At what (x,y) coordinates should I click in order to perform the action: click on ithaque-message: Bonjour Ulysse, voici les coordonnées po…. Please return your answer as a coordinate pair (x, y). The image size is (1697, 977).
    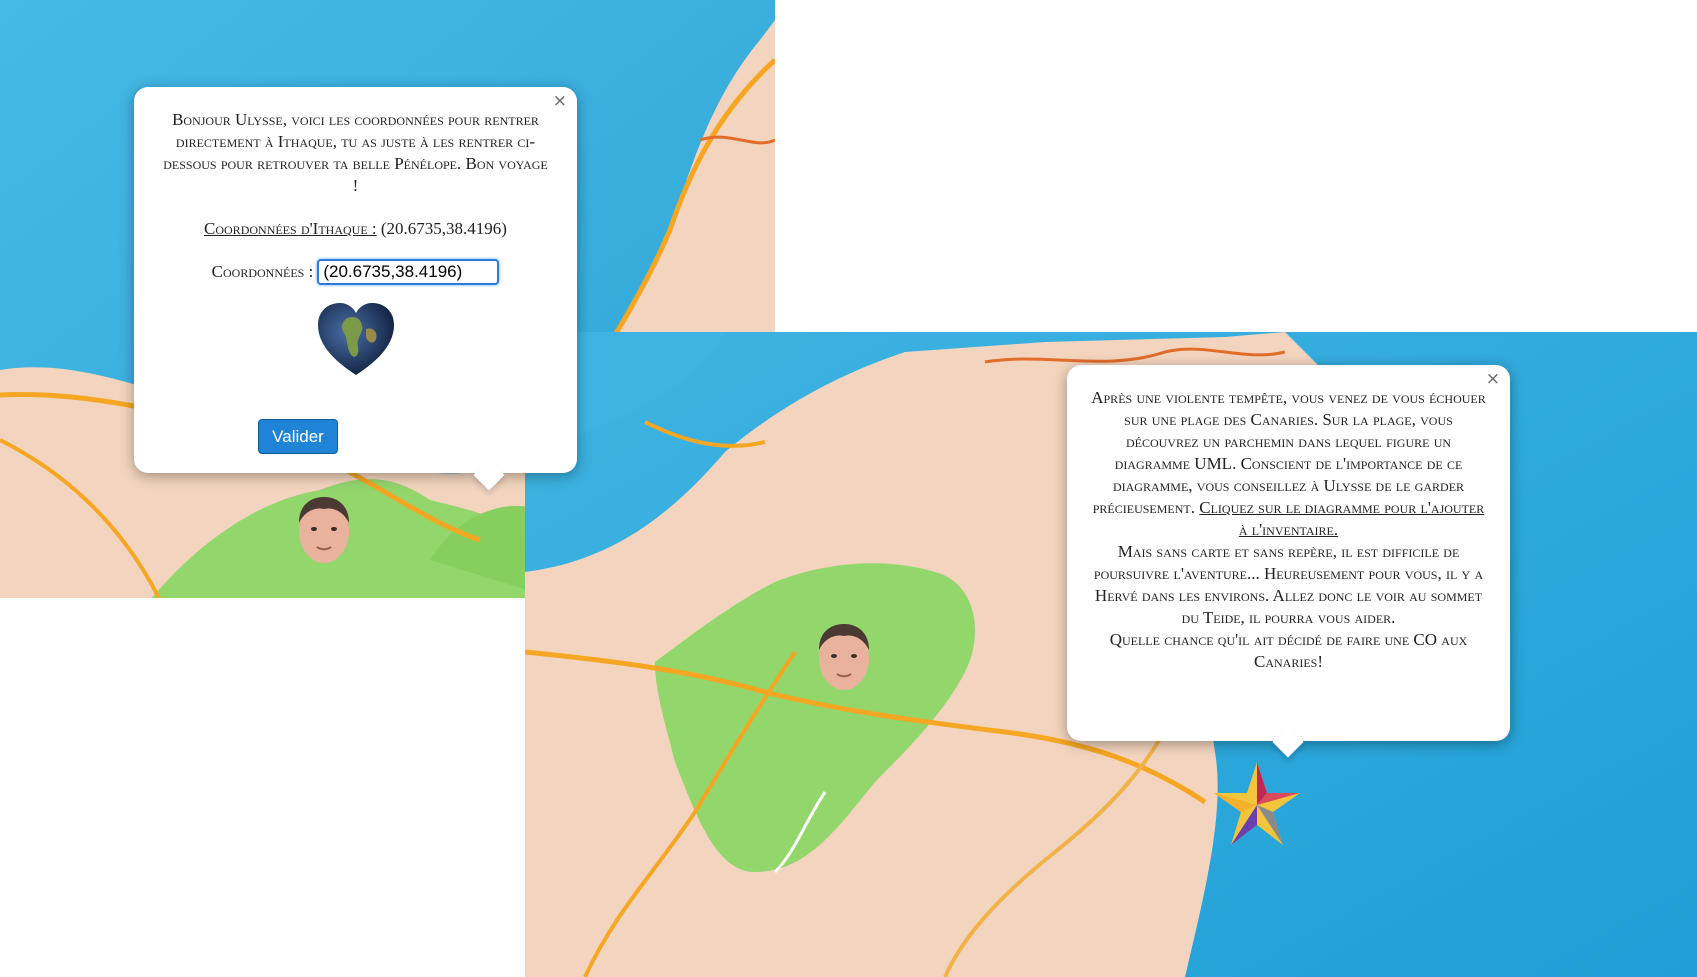
    Looking at the image, I should click on (355, 152).